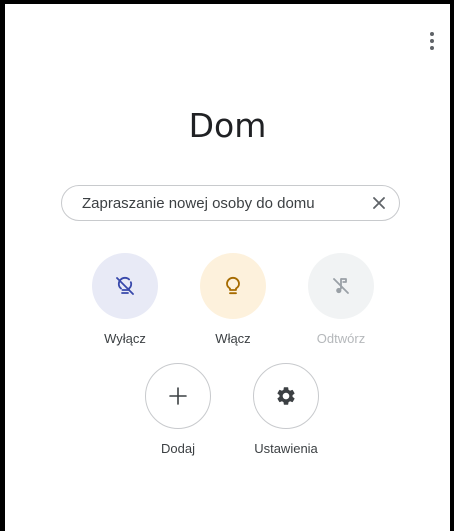  Describe the element at coordinates (379, 203) in the screenshot. I see `close-icon` at that location.